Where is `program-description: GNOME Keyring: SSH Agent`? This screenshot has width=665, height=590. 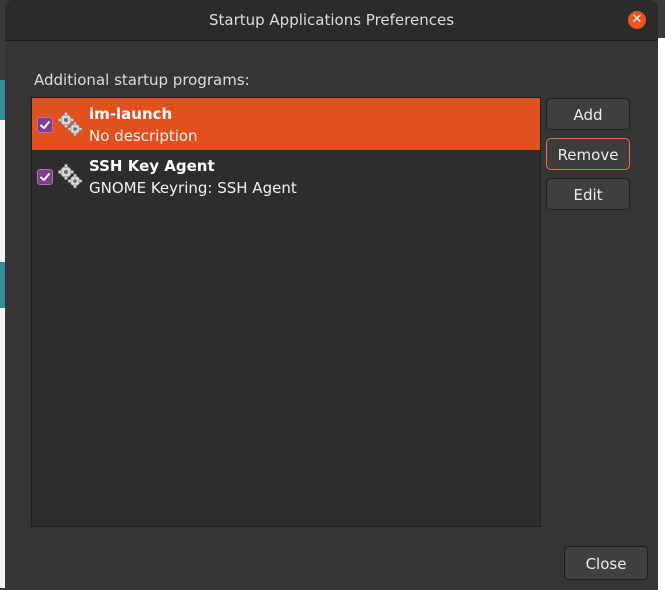 program-description: GNOME Keyring: SSH Agent is located at coordinates (193, 188).